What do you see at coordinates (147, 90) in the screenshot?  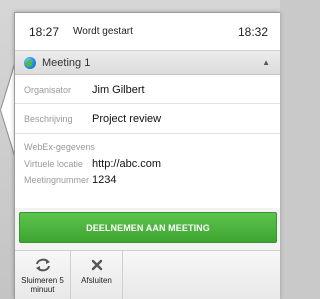 I see `organizer-row: Organisator Jim Gilbert` at bounding box center [147, 90].